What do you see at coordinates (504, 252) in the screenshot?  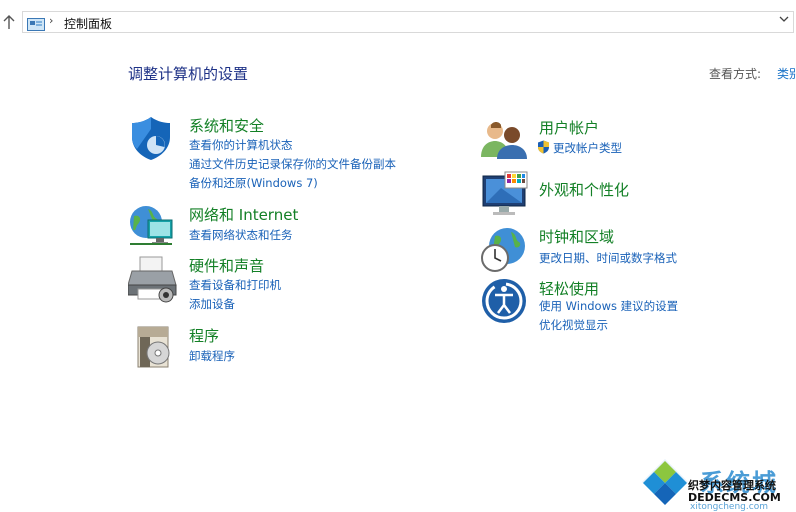 I see `clock-globe-icon` at bounding box center [504, 252].